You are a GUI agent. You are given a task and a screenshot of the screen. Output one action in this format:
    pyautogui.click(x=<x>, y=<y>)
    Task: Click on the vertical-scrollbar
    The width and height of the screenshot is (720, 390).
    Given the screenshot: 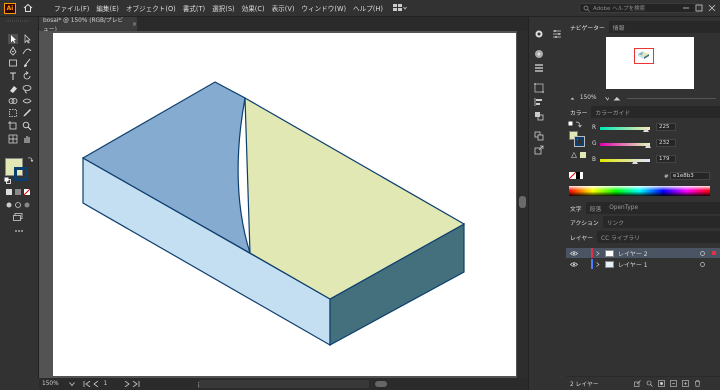 What is the action you would take?
    pyautogui.click(x=522, y=204)
    